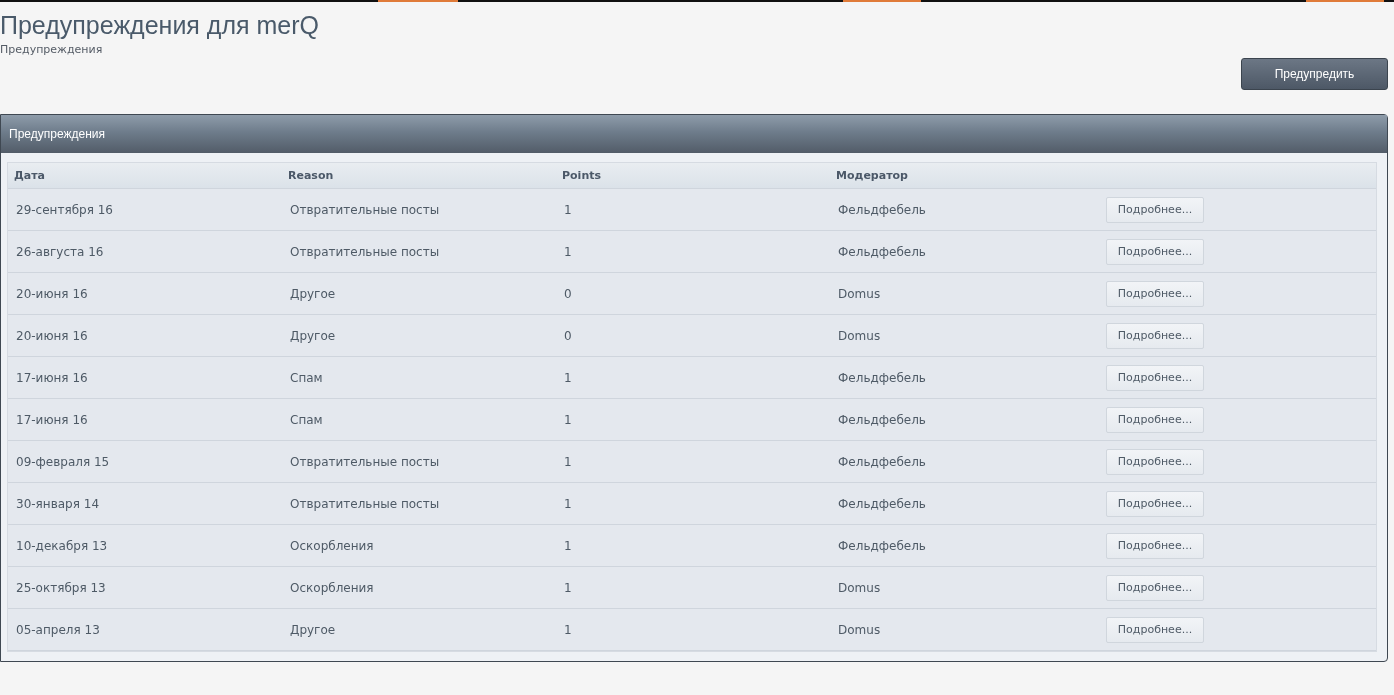  I want to click on panel-title: Предупреждения, so click(57, 134).